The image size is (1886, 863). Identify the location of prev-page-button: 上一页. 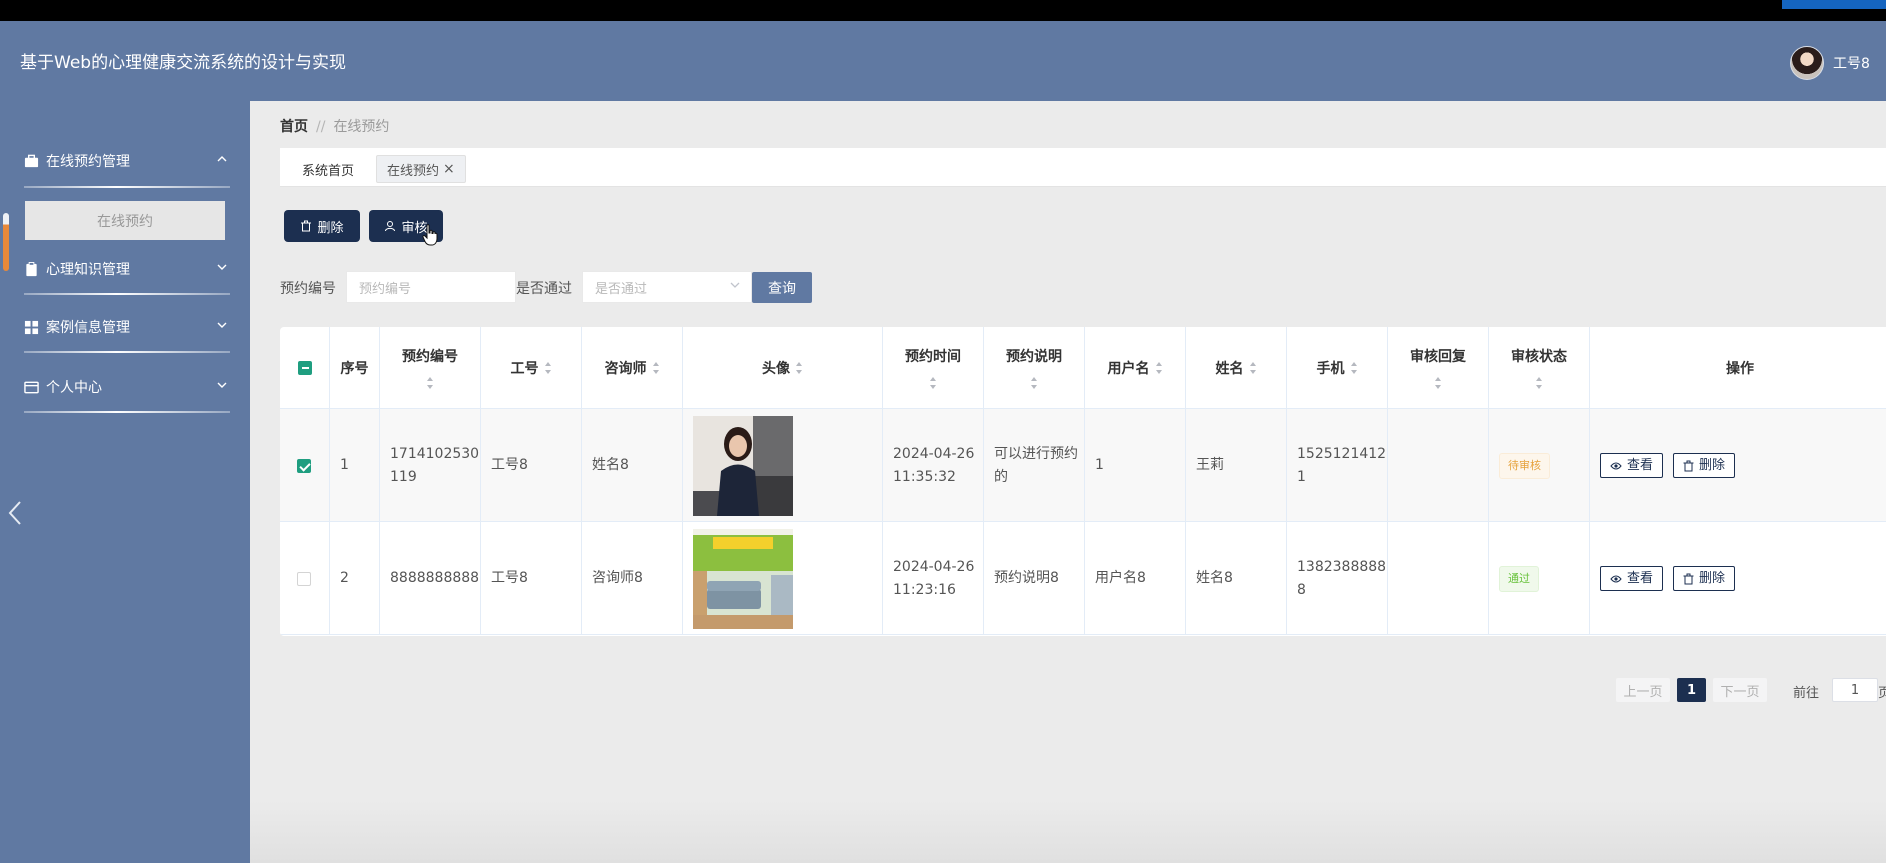
(1643, 690).